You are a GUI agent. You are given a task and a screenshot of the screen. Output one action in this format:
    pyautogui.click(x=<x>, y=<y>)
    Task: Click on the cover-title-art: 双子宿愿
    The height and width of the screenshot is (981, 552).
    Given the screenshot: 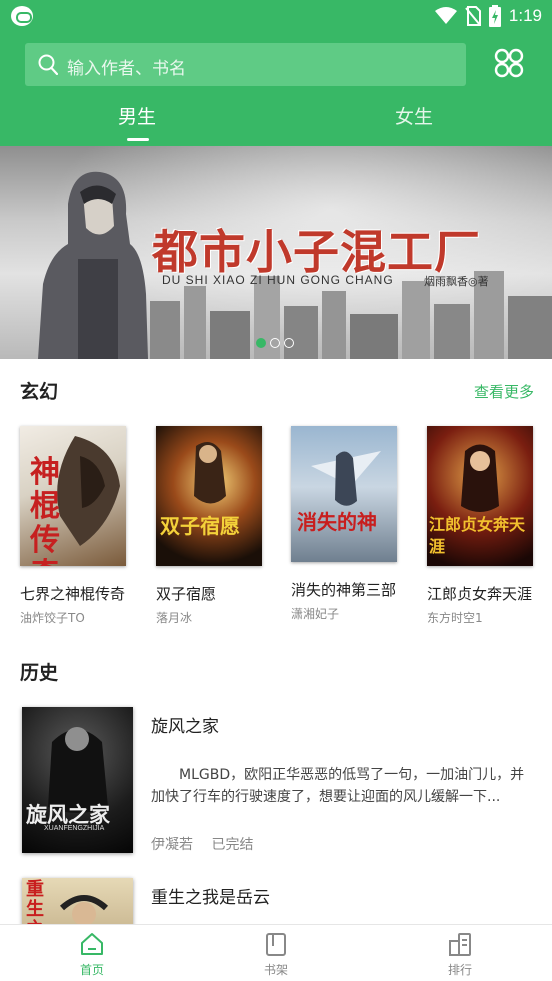 What is the action you would take?
    pyautogui.click(x=200, y=526)
    